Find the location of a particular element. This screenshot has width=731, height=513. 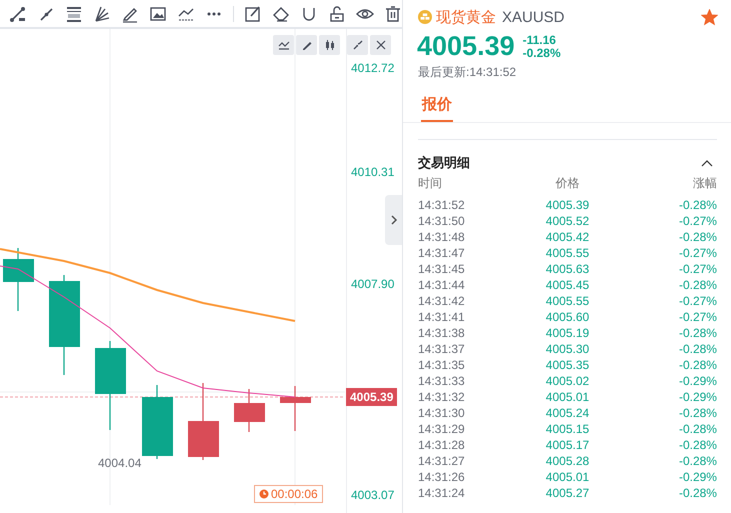

pencil-icon is located at coordinates (306, 45).